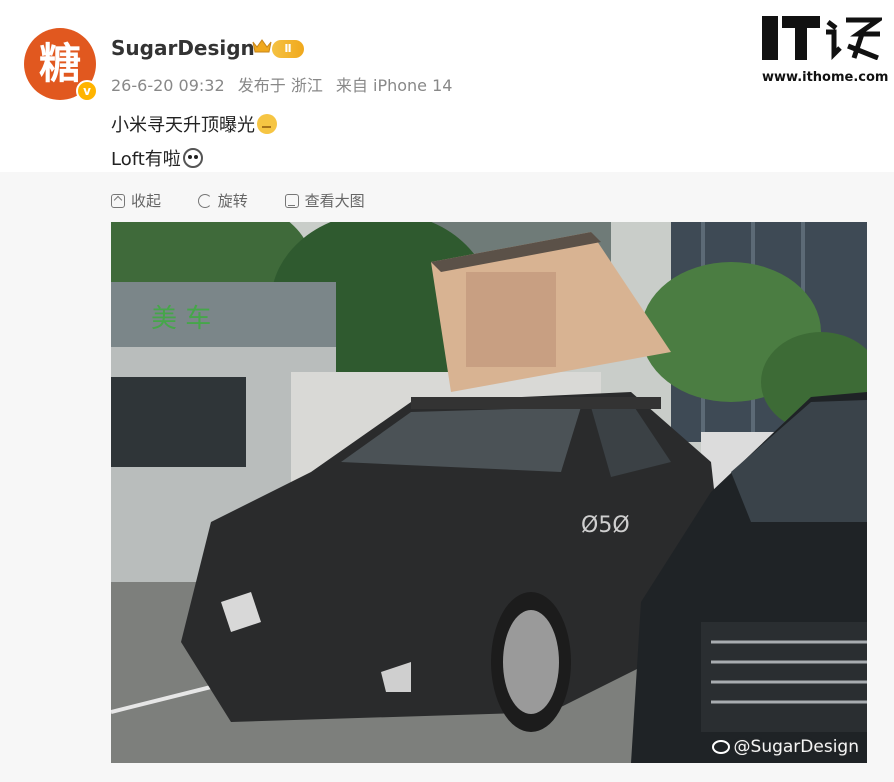 The image size is (894, 782). What do you see at coordinates (146, 159) in the screenshot?
I see `post-text: Loft有啦` at bounding box center [146, 159].